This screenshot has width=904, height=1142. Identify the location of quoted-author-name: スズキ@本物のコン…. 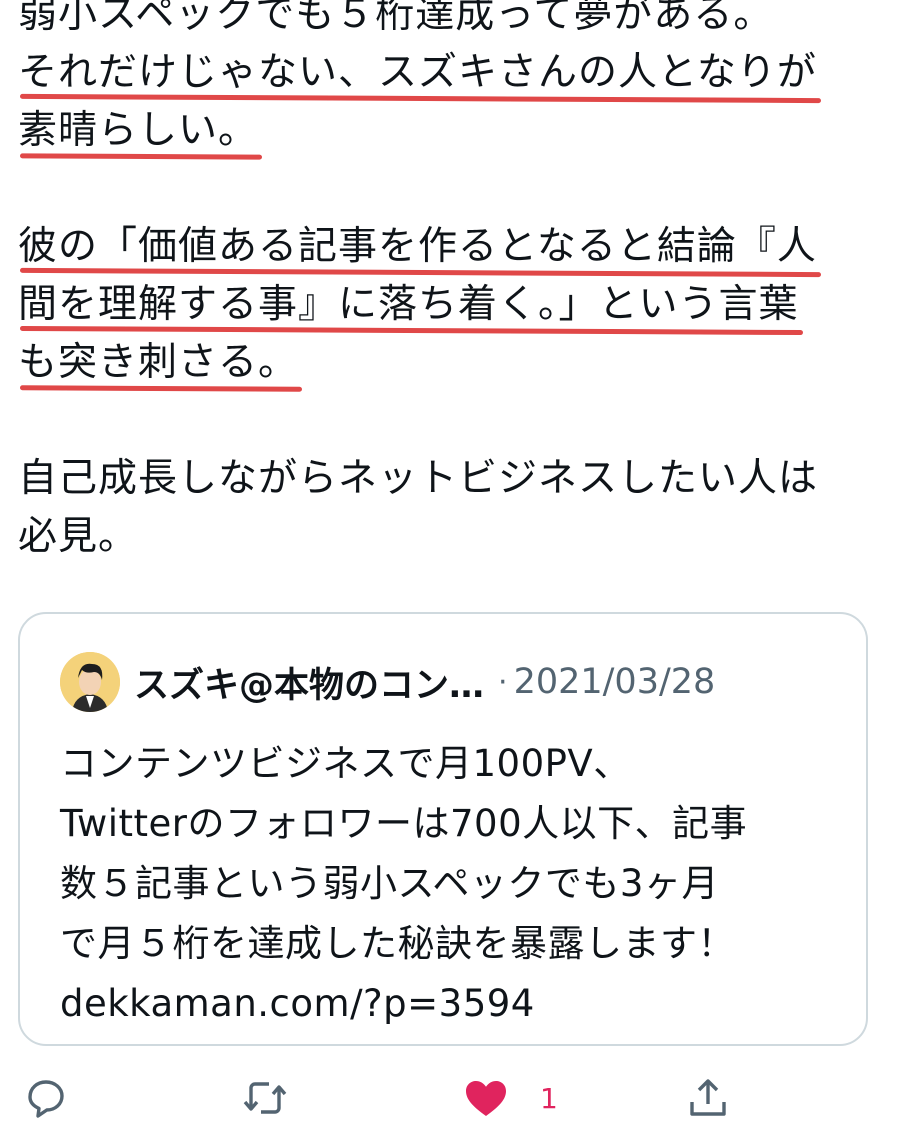
(309, 682).